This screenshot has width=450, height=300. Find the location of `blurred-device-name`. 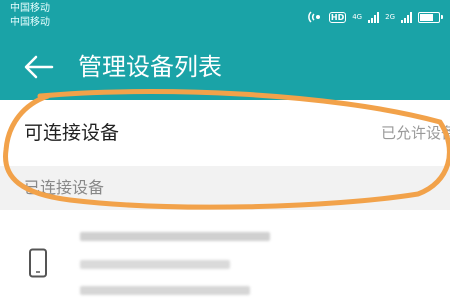

blurred-device-name is located at coordinates (175, 236).